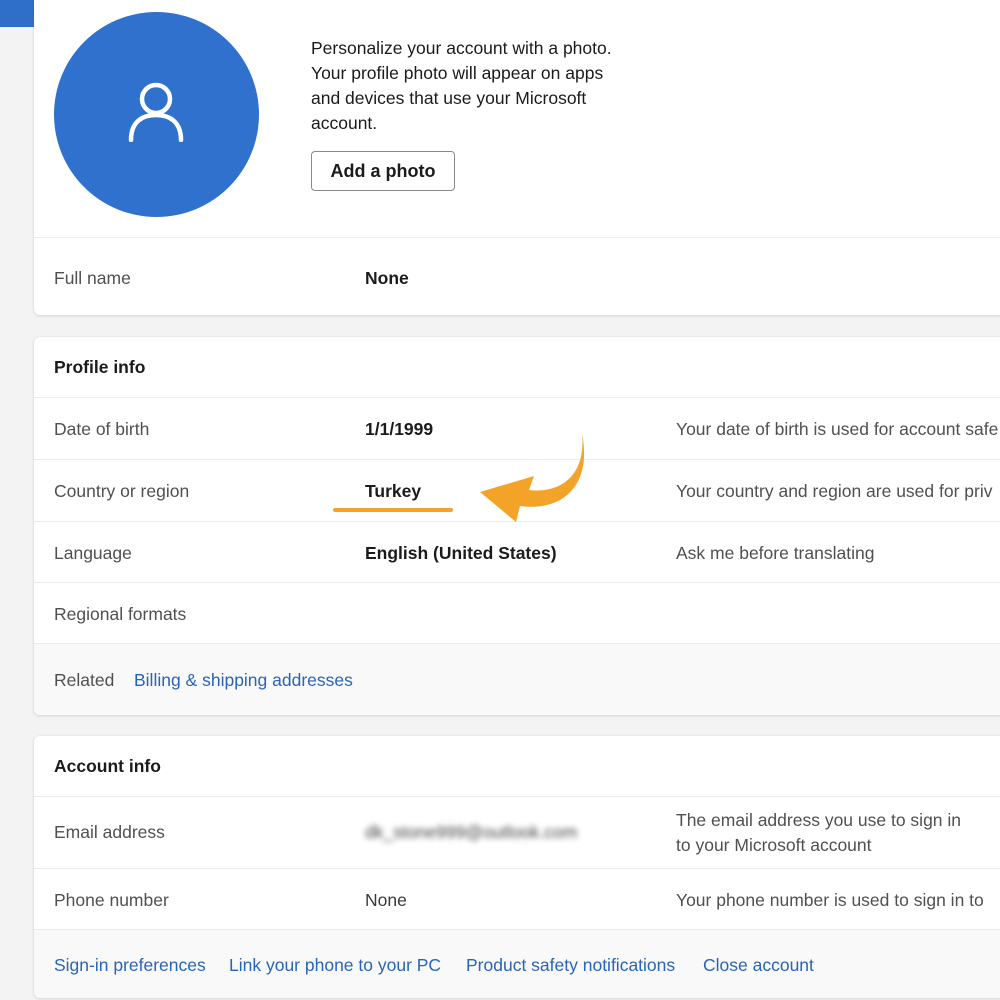 This screenshot has height=1000, width=1000. I want to click on sign-in-preferences-link: Sign-in preferences, so click(130, 965).